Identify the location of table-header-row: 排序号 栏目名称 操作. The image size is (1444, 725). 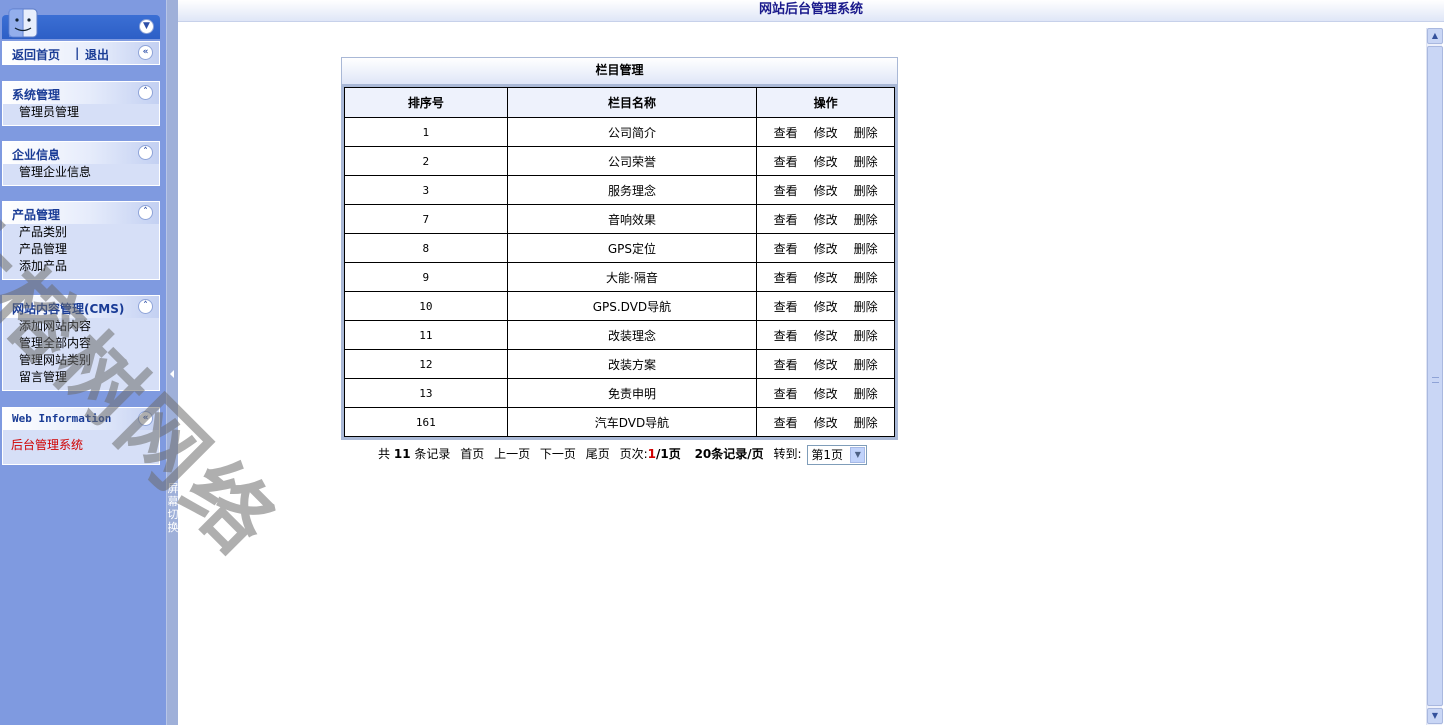
(619, 102).